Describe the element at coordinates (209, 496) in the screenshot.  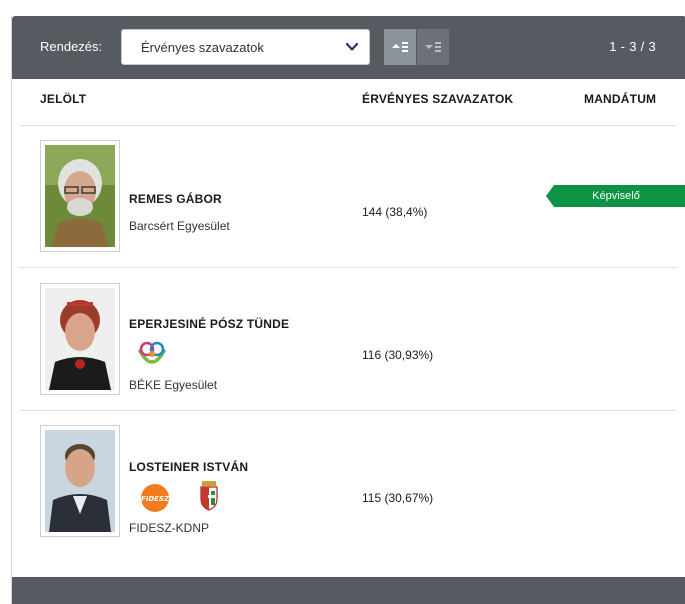
I see `kdnp-shield-icon` at that location.